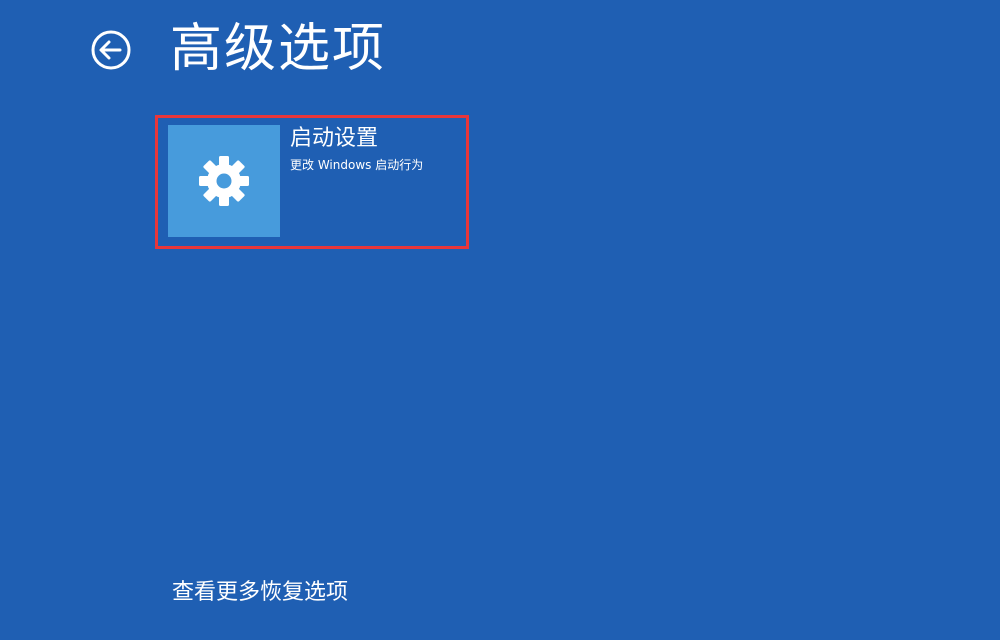 Image resolution: width=1000 pixels, height=640 pixels. What do you see at coordinates (260, 593) in the screenshot?
I see `more-recovery-options-link: 查看更多恢复选项` at bounding box center [260, 593].